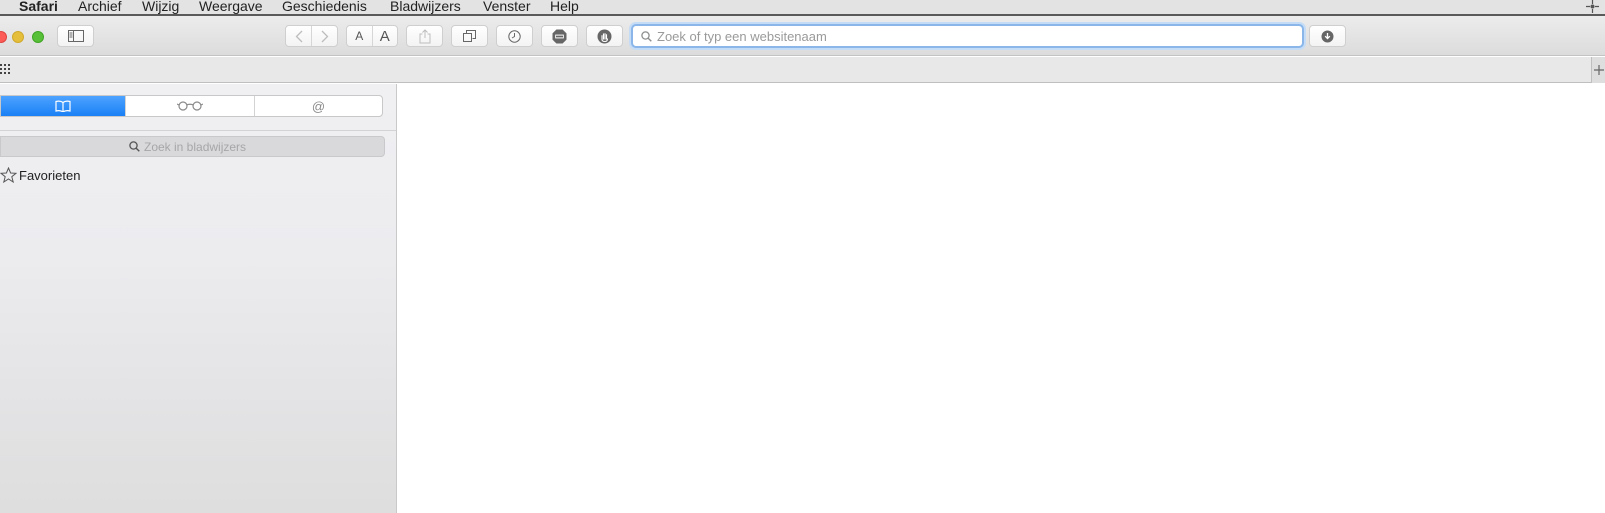 The image size is (1605, 513). What do you see at coordinates (564, 7) in the screenshot?
I see `menu-help: Help` at bounding box center [564, 7].